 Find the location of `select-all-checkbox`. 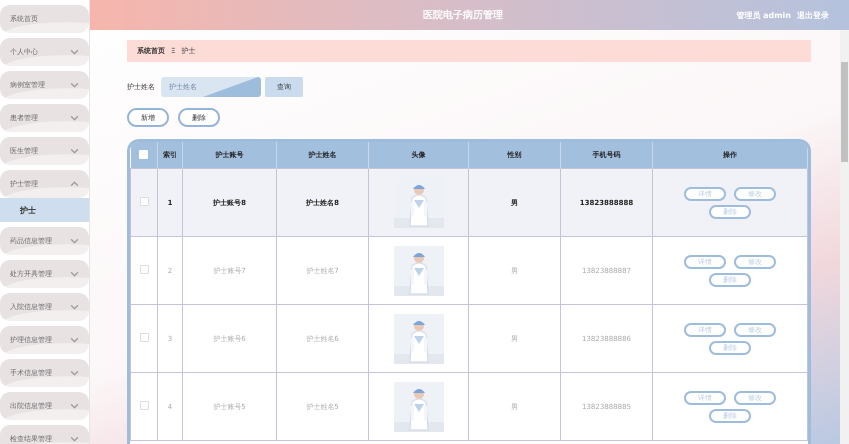

select-all-checkbox is located at coordinates (143, 154).